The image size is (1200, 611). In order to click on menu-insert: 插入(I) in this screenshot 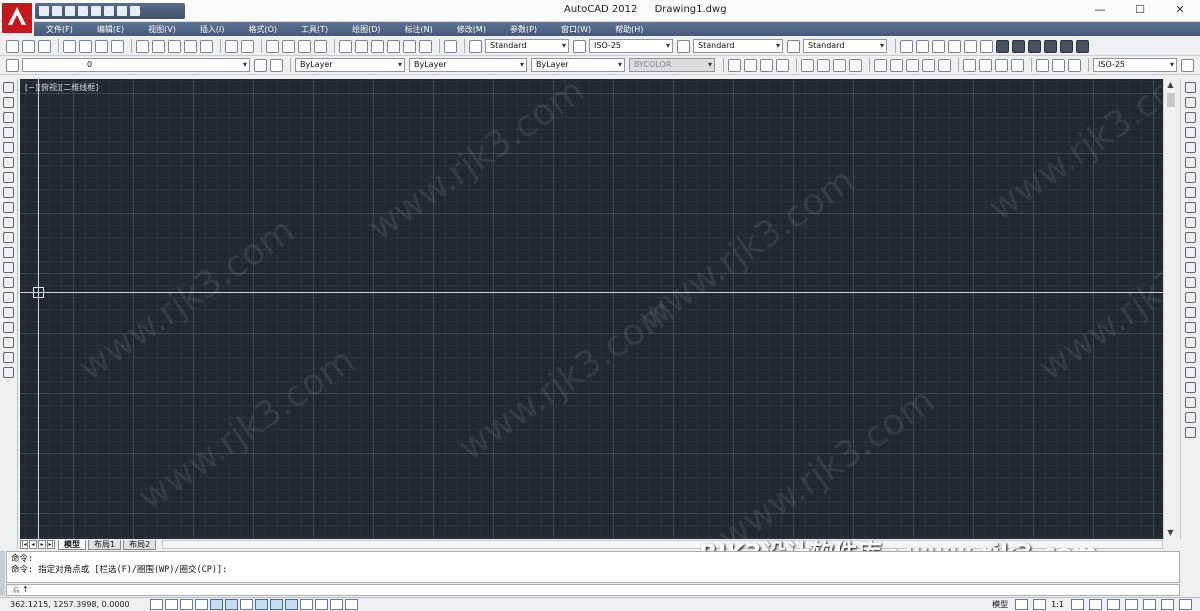, I will do `click(212, 29)`.